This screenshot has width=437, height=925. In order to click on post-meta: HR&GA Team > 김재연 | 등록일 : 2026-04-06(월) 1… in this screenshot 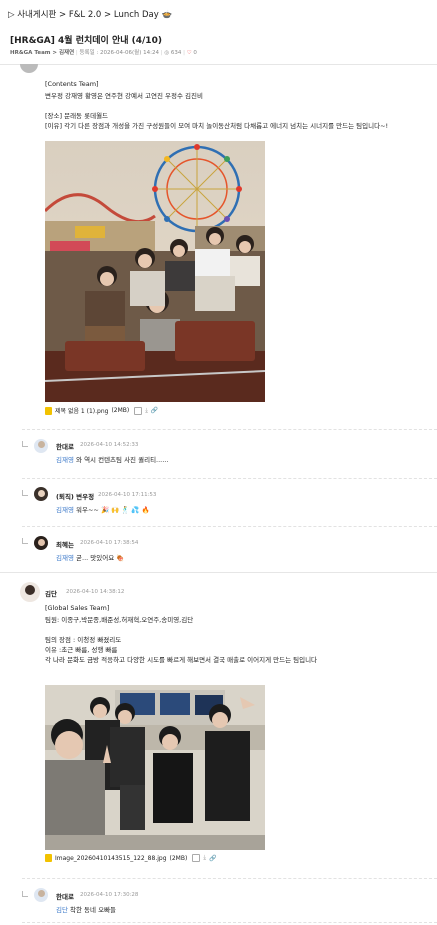, I will do `click(103, 53)`.